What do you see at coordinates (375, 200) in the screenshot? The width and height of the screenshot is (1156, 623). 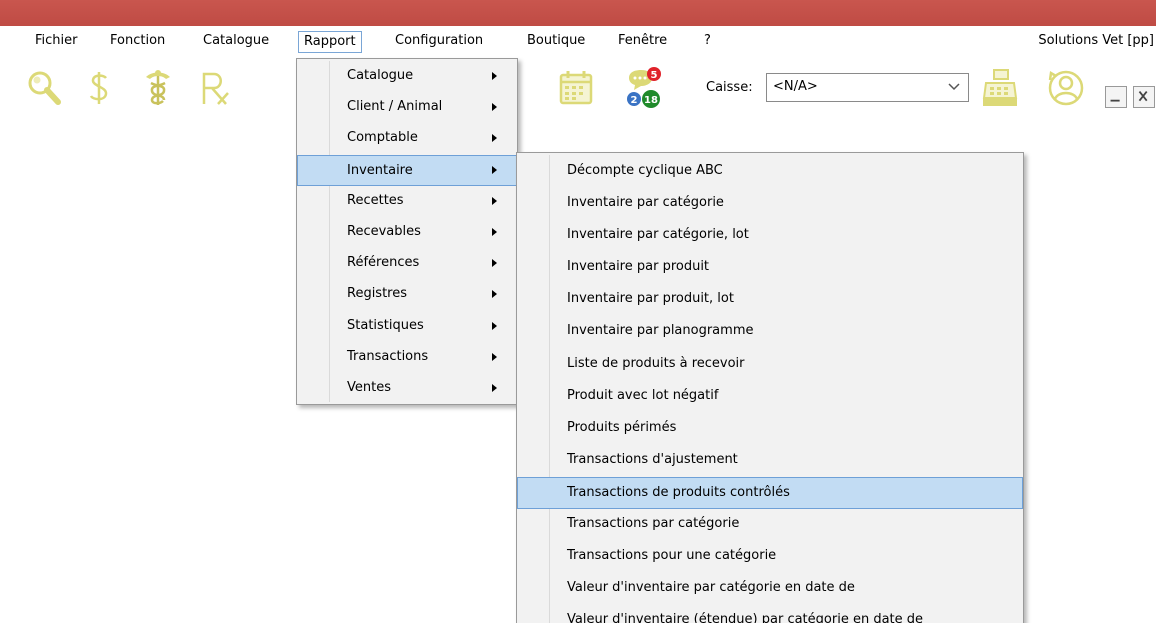 I see `rapport-item-label: Recettes` at bounding box center [375, 200].